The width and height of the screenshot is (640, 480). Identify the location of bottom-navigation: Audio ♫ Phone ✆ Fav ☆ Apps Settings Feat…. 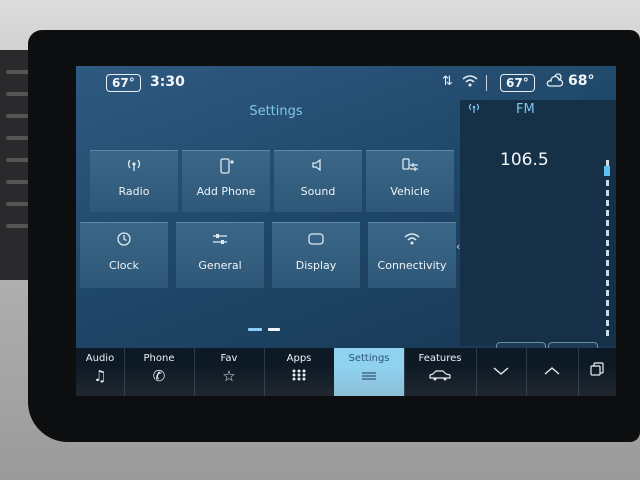
(346, 372).